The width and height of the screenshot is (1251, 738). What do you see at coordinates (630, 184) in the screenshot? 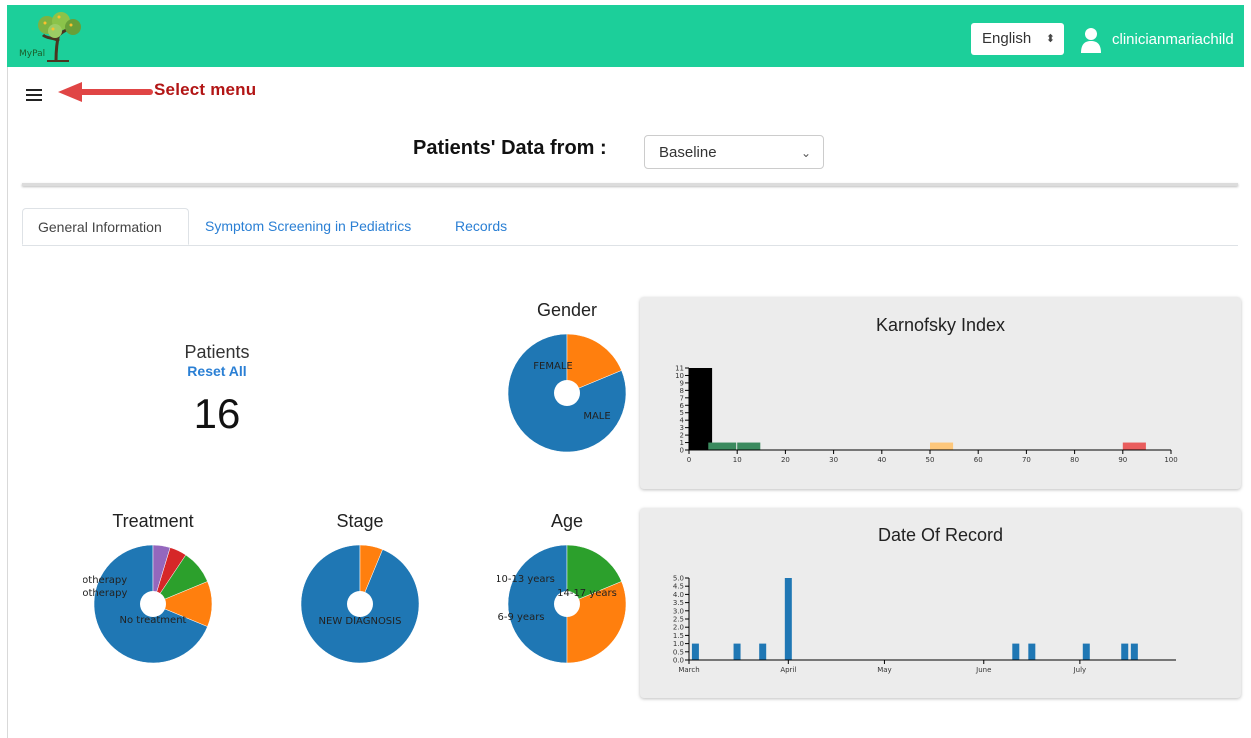
I see `section-divider` at bounding box center [630, 184].